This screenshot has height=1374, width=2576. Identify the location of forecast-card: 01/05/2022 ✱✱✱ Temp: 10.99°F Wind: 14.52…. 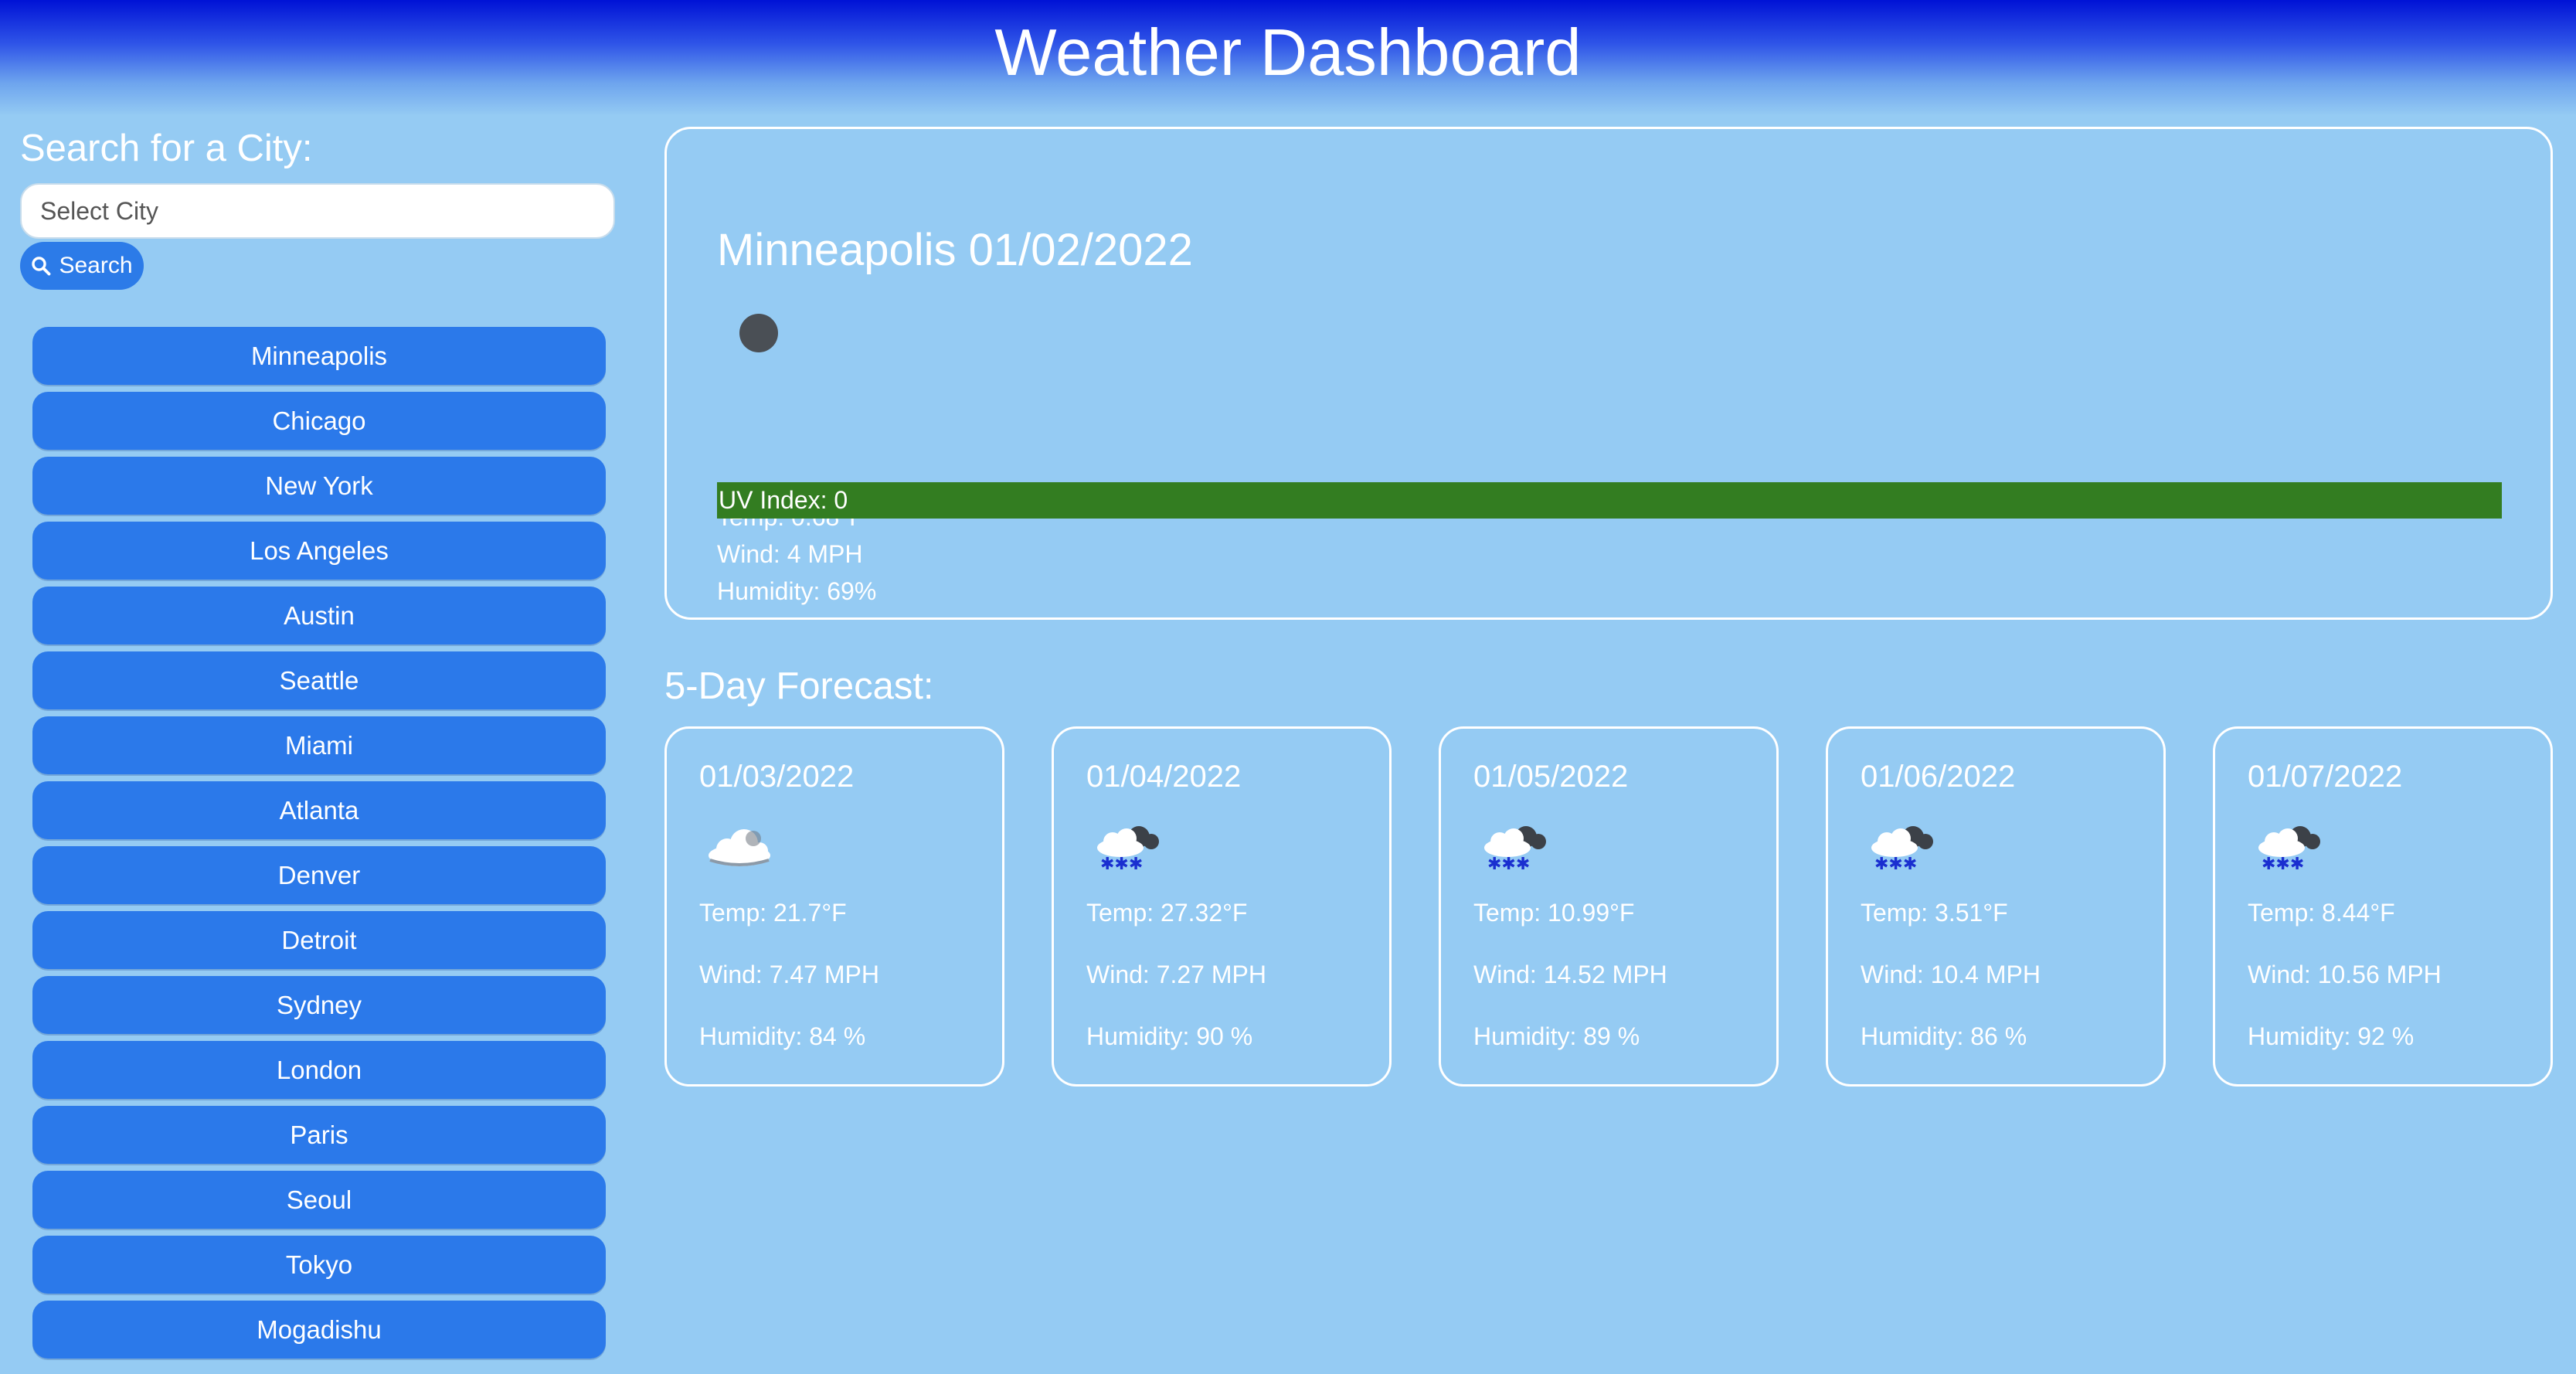
(1609, 906).